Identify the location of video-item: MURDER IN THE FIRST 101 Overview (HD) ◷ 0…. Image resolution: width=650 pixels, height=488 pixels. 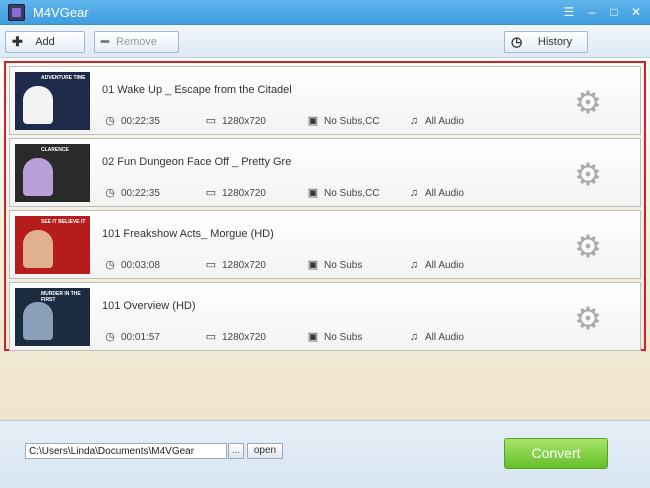
(325, 316).